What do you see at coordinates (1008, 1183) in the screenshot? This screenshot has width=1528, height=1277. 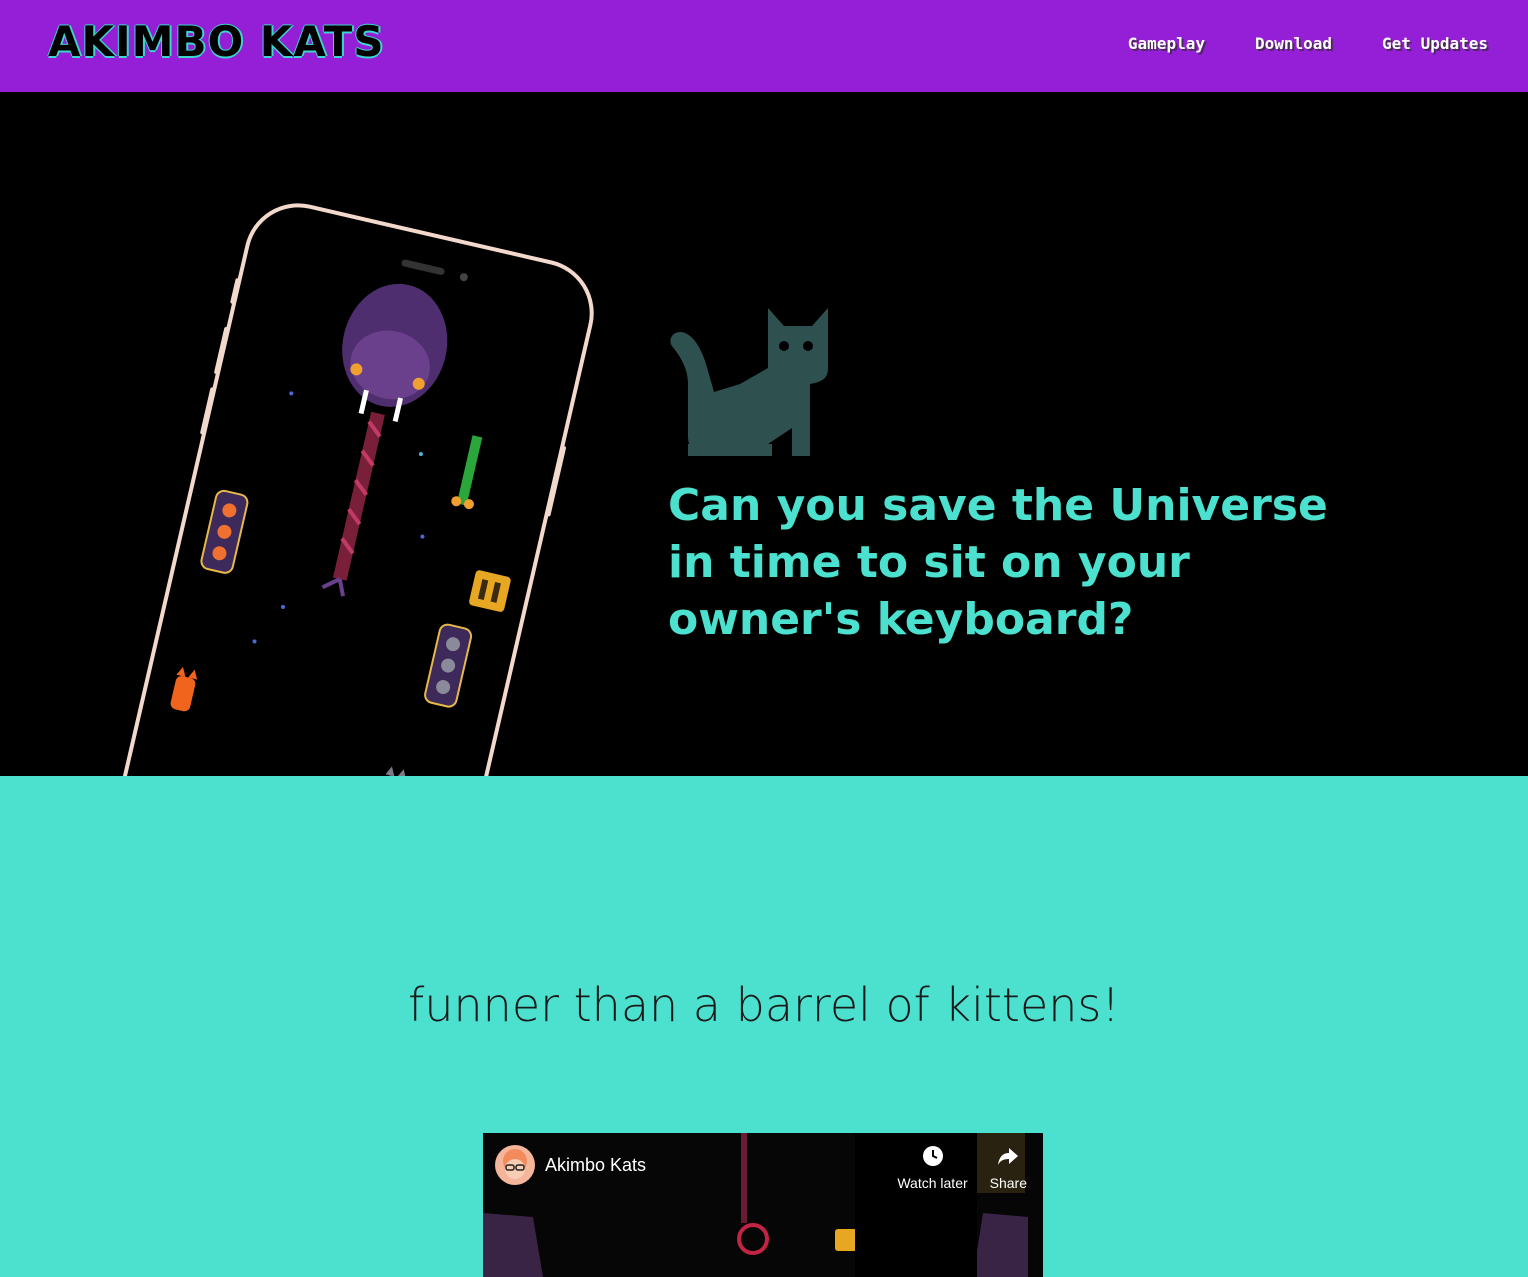 I see `share-label: Share` at bounding box center [1008, 1183].